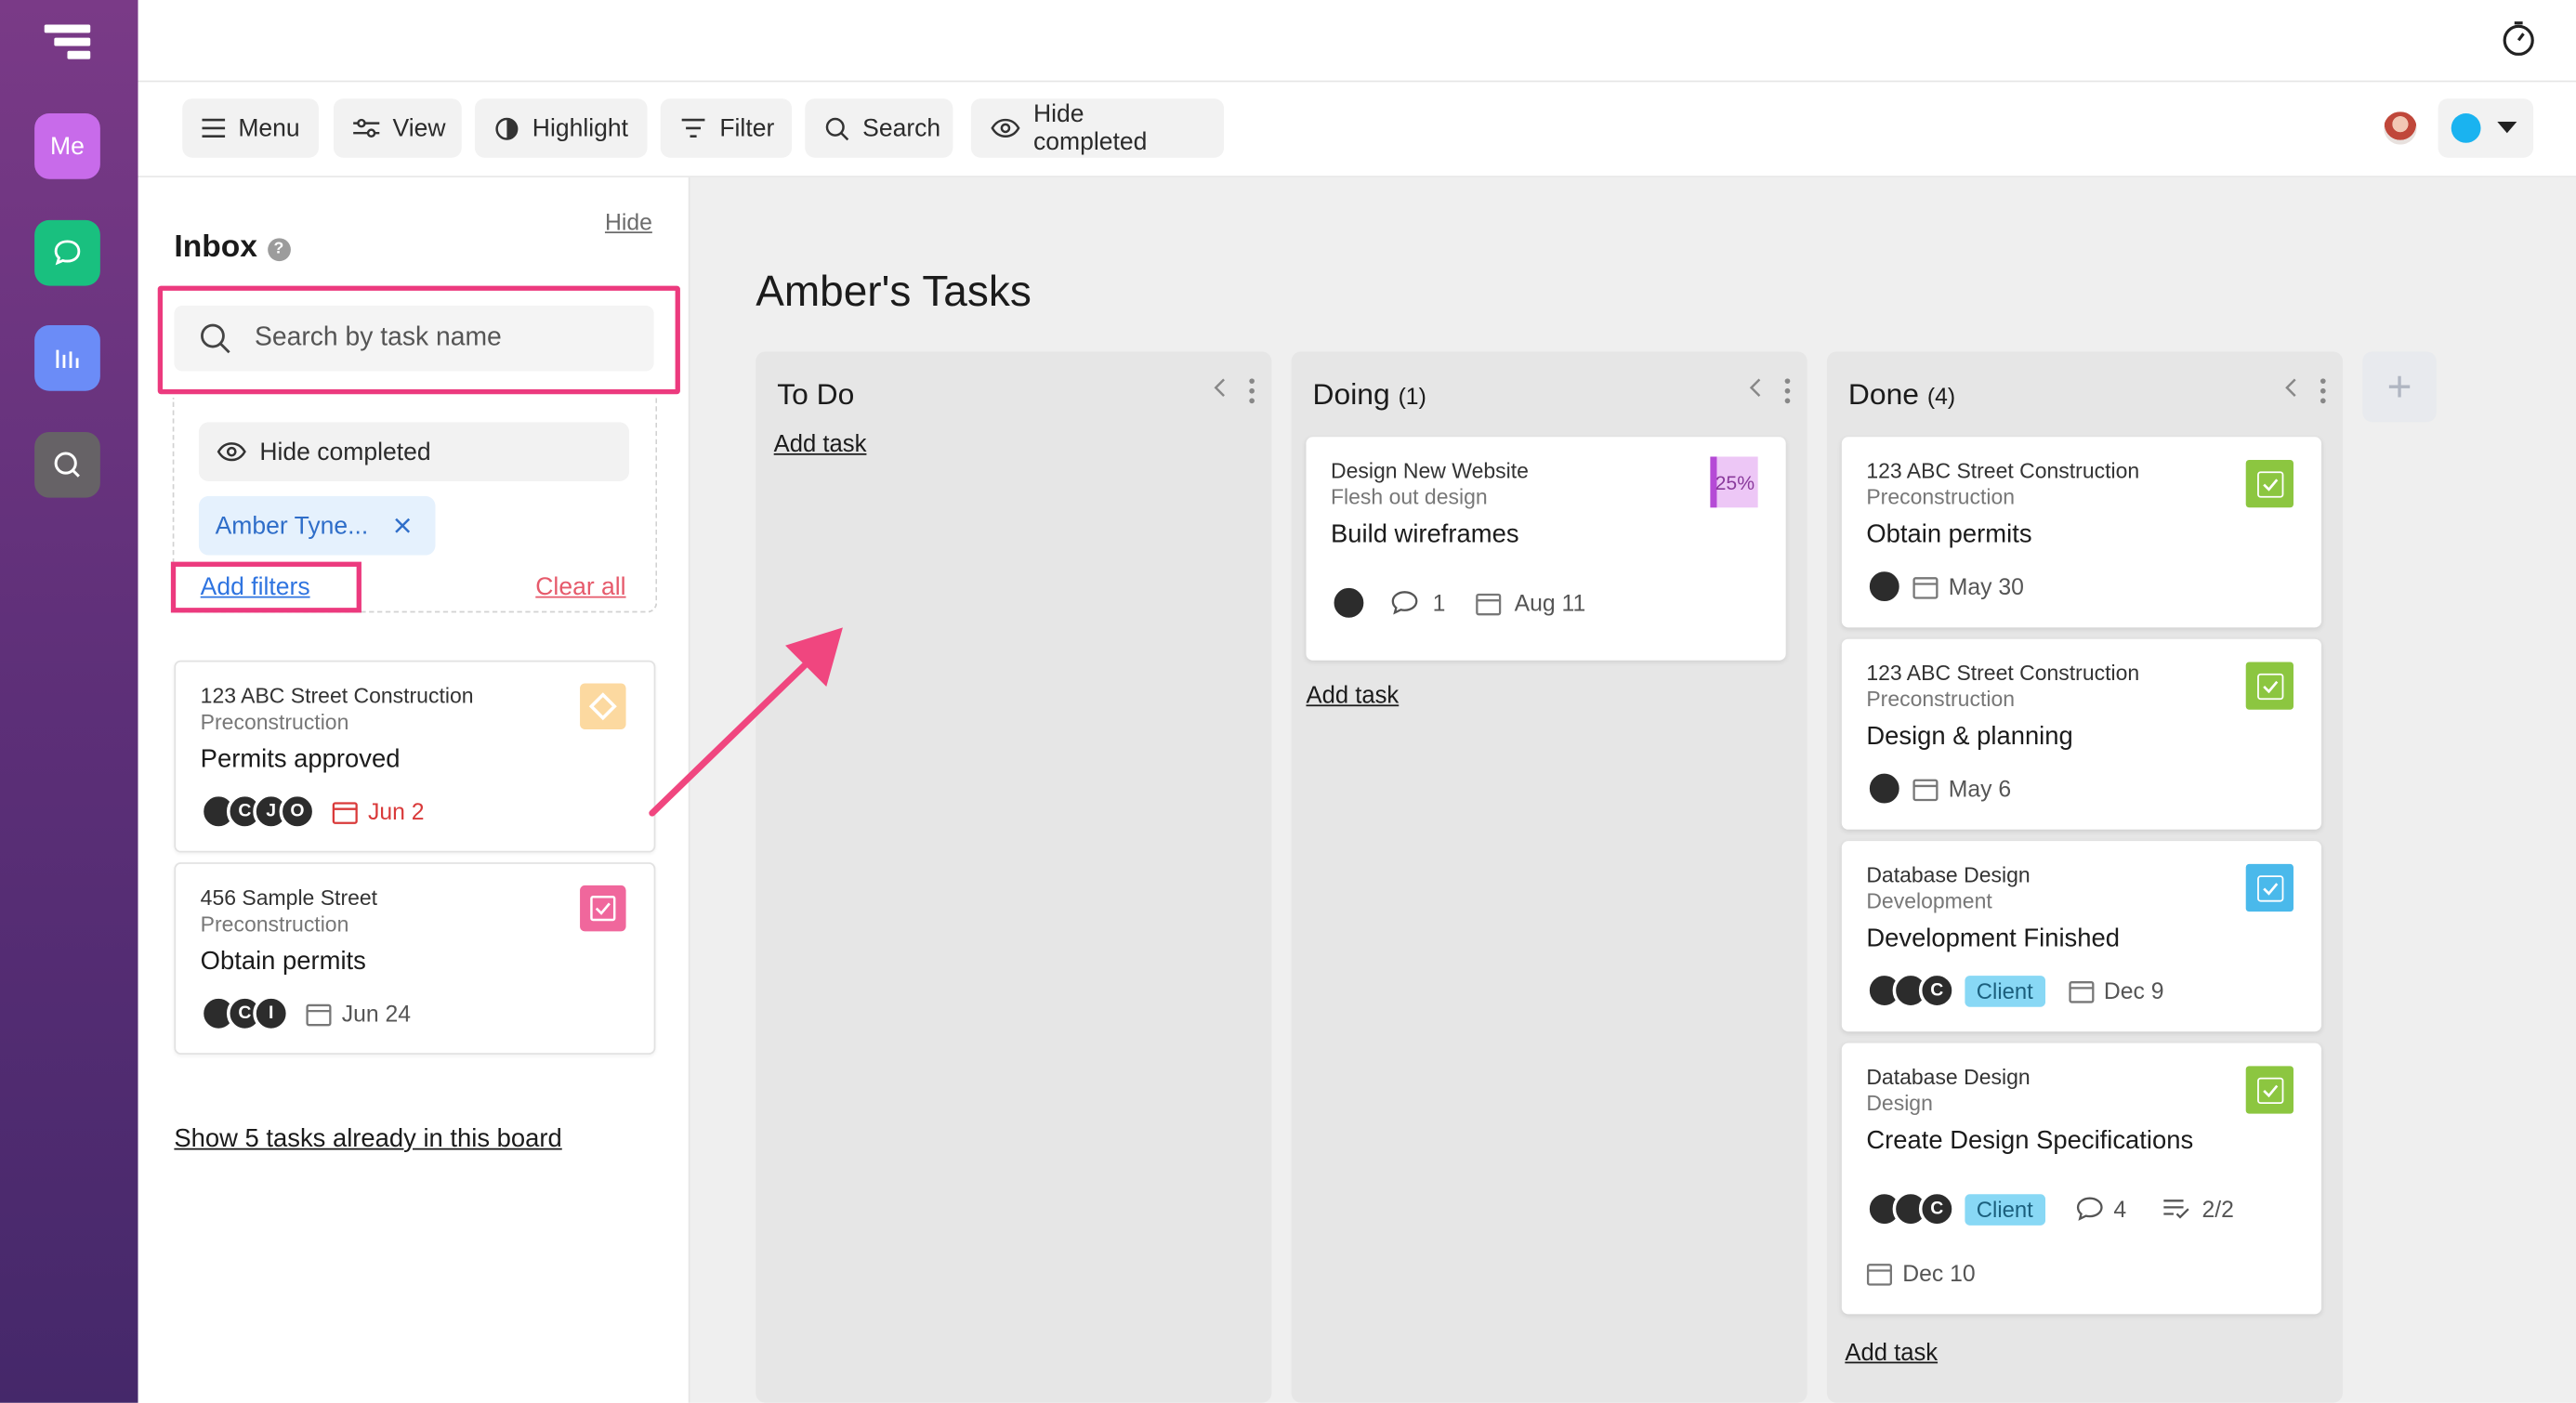 The height and width of the screenshot is (1403, 2576). I want to click on contrast-icon, so click(507, 127).